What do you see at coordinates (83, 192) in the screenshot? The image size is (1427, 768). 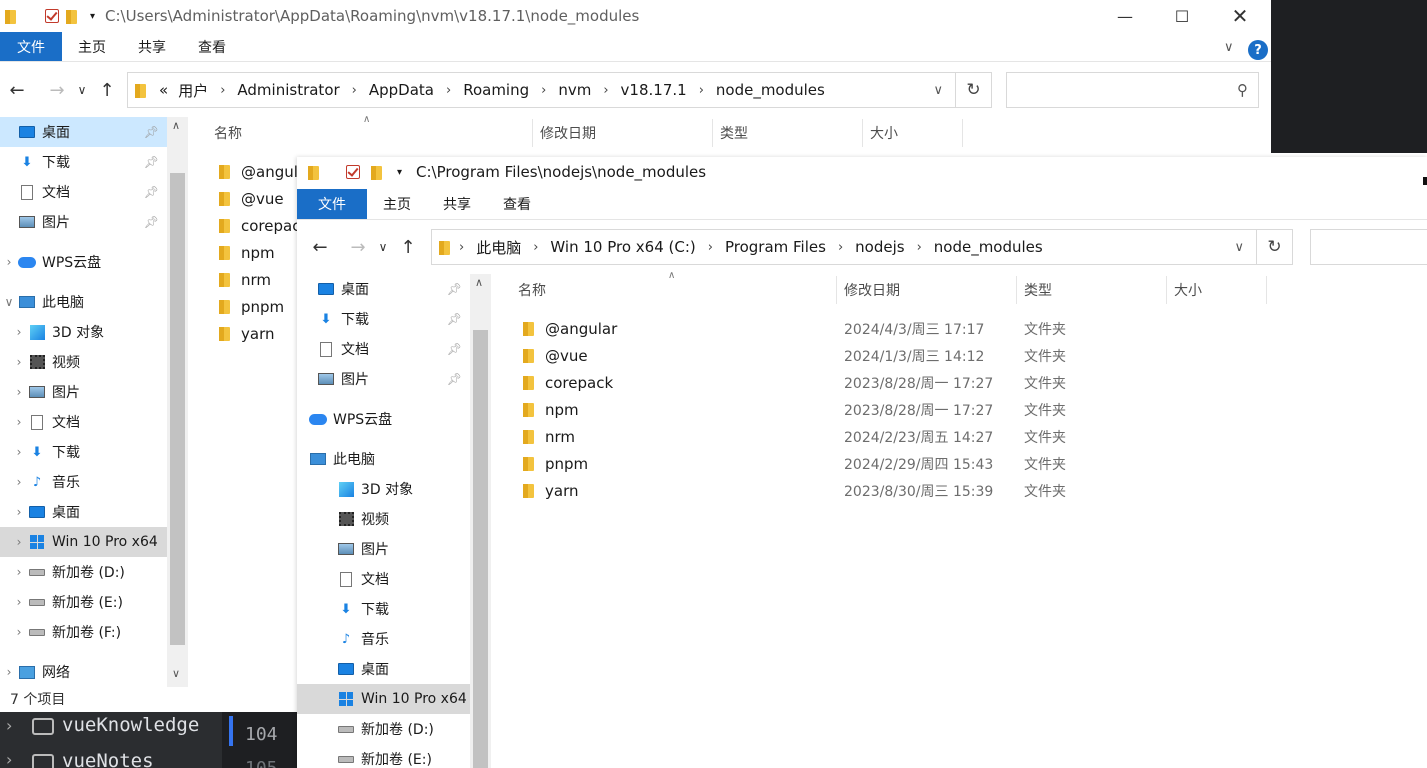 I see `nav-item-documents: 文档 📌︎` at bounding box center [83, 192].